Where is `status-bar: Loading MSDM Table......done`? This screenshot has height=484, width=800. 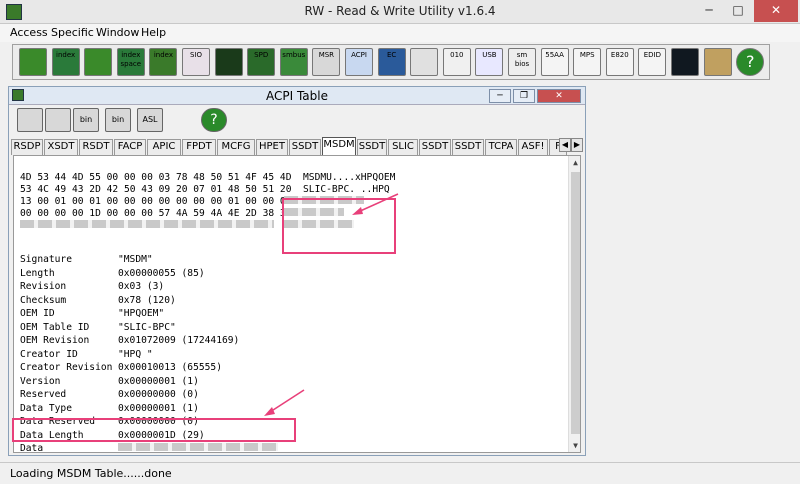
status-bar: Loading MSDM Table......done is located at coordinates (400, 473).